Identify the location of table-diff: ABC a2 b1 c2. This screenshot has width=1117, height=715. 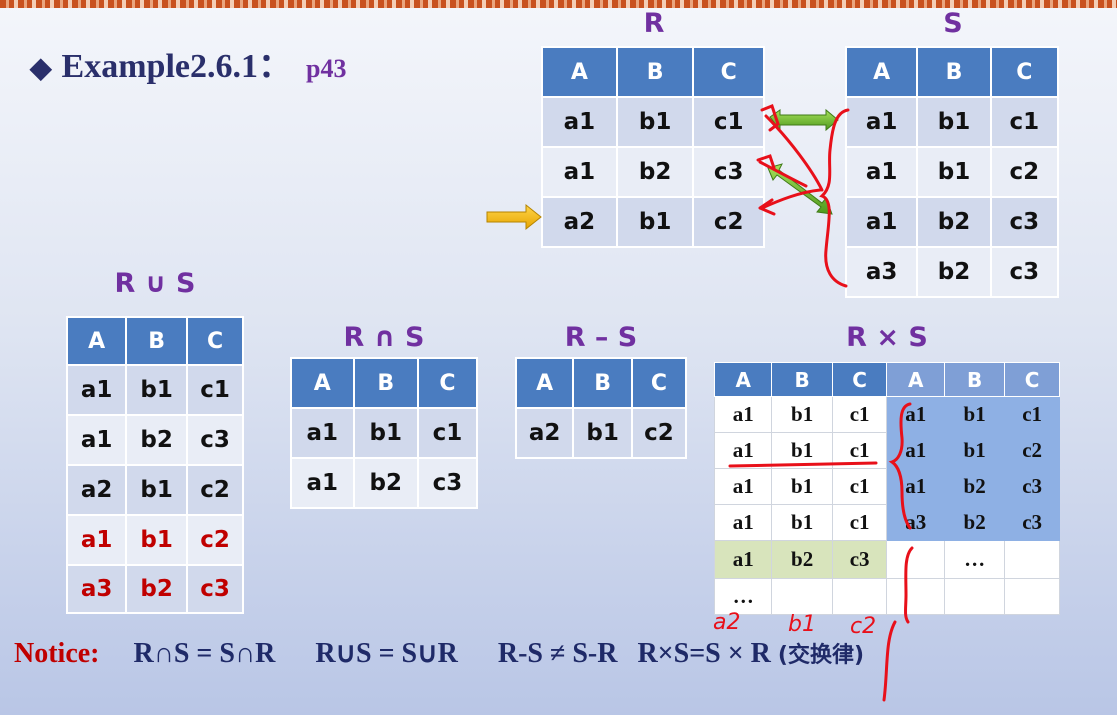
(600, 408).